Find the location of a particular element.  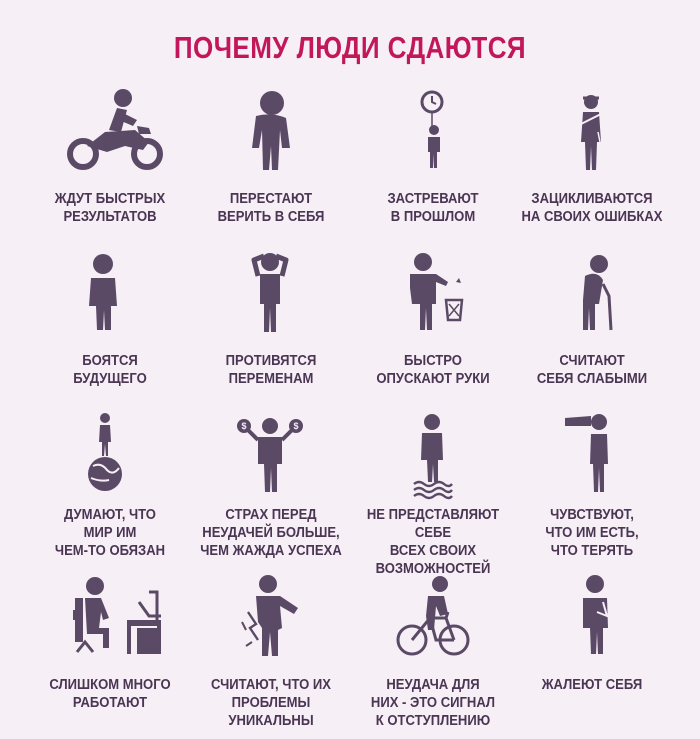

item-label-line: ОПУСКАЮТ РУКИ is located at coordinates (433, 379).